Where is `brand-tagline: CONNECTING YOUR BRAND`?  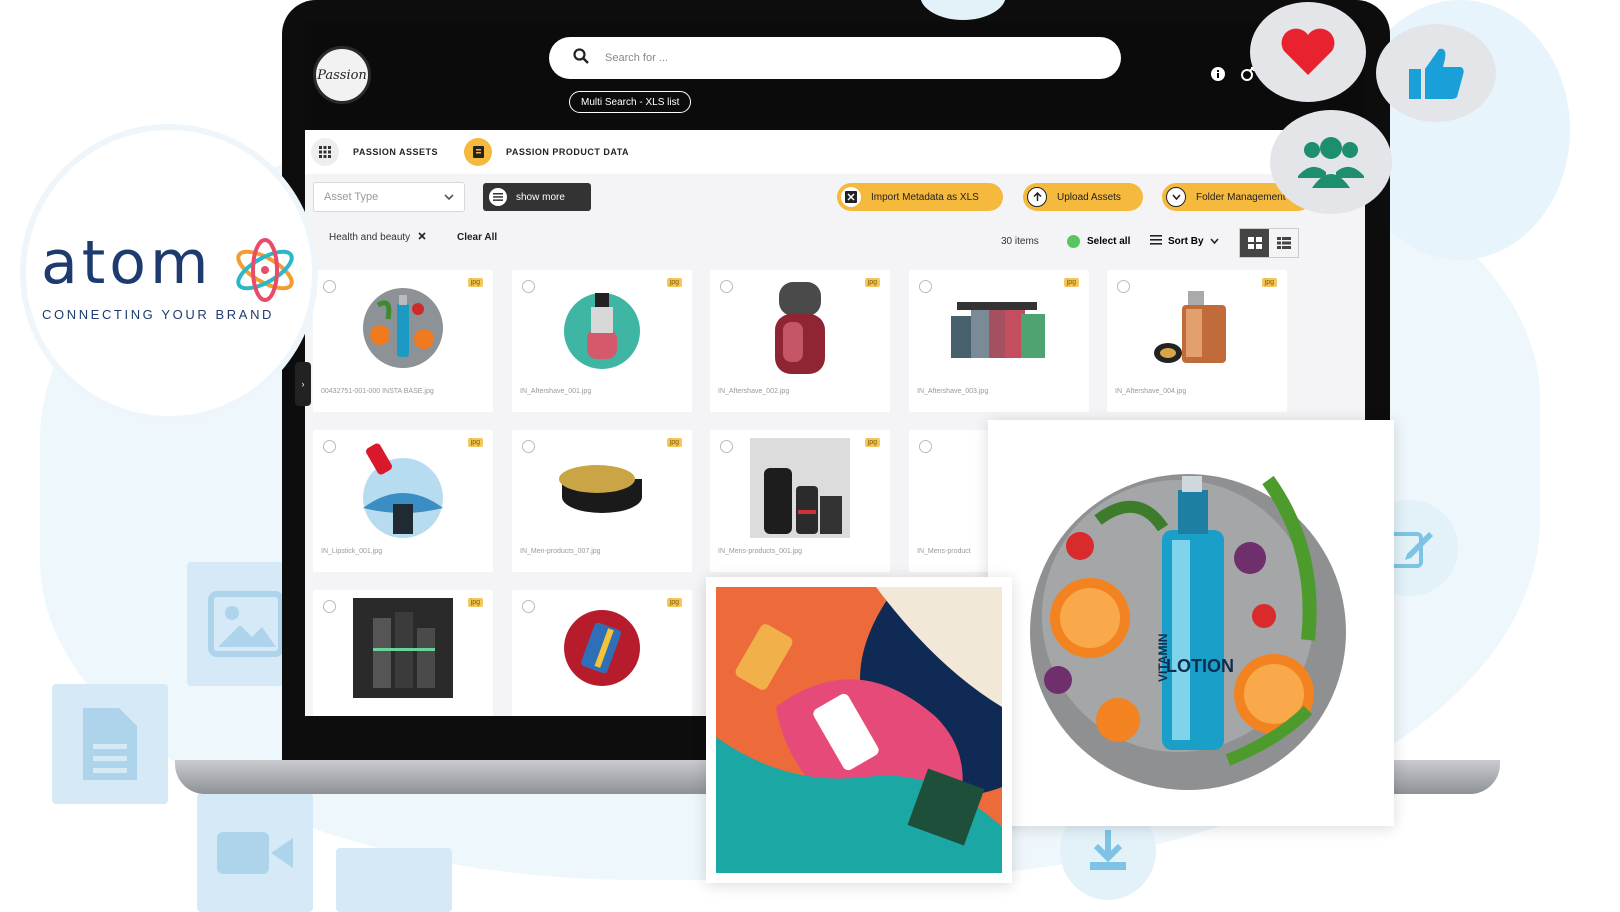
brand-tagline: CONNECTING YOUR BRAND is located at coordinates (158, 314).